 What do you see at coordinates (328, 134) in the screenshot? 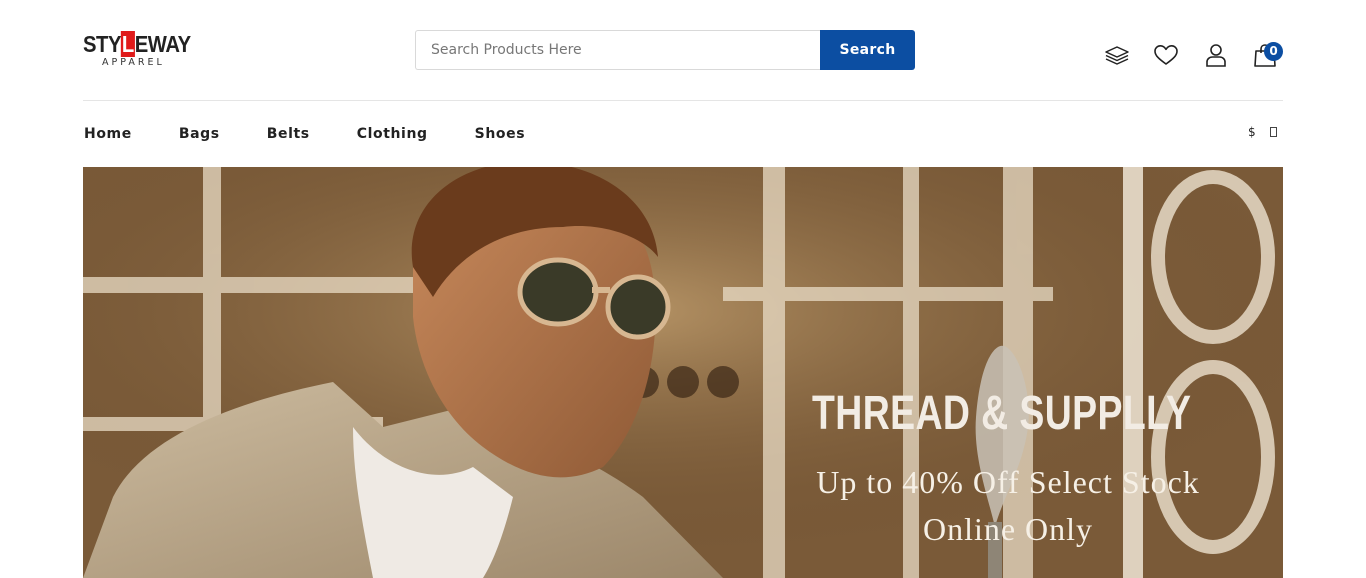
I see `main-nav: Home Bags Belts Clothing Shoes` at bounding box center [328, 134].